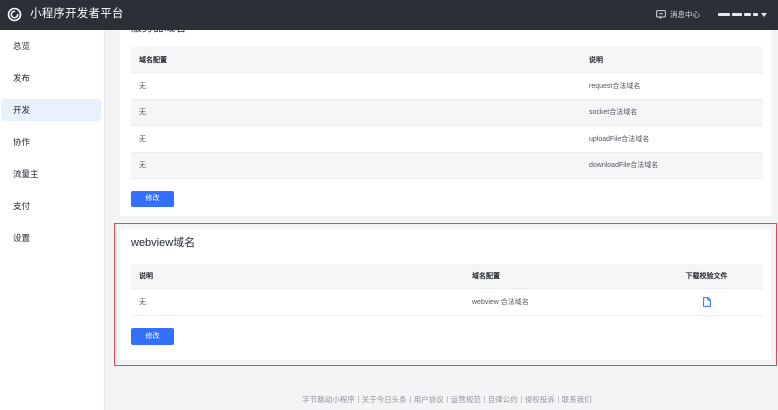  I want to click on table-row: 无 socket合法域名, so click(447, 112).